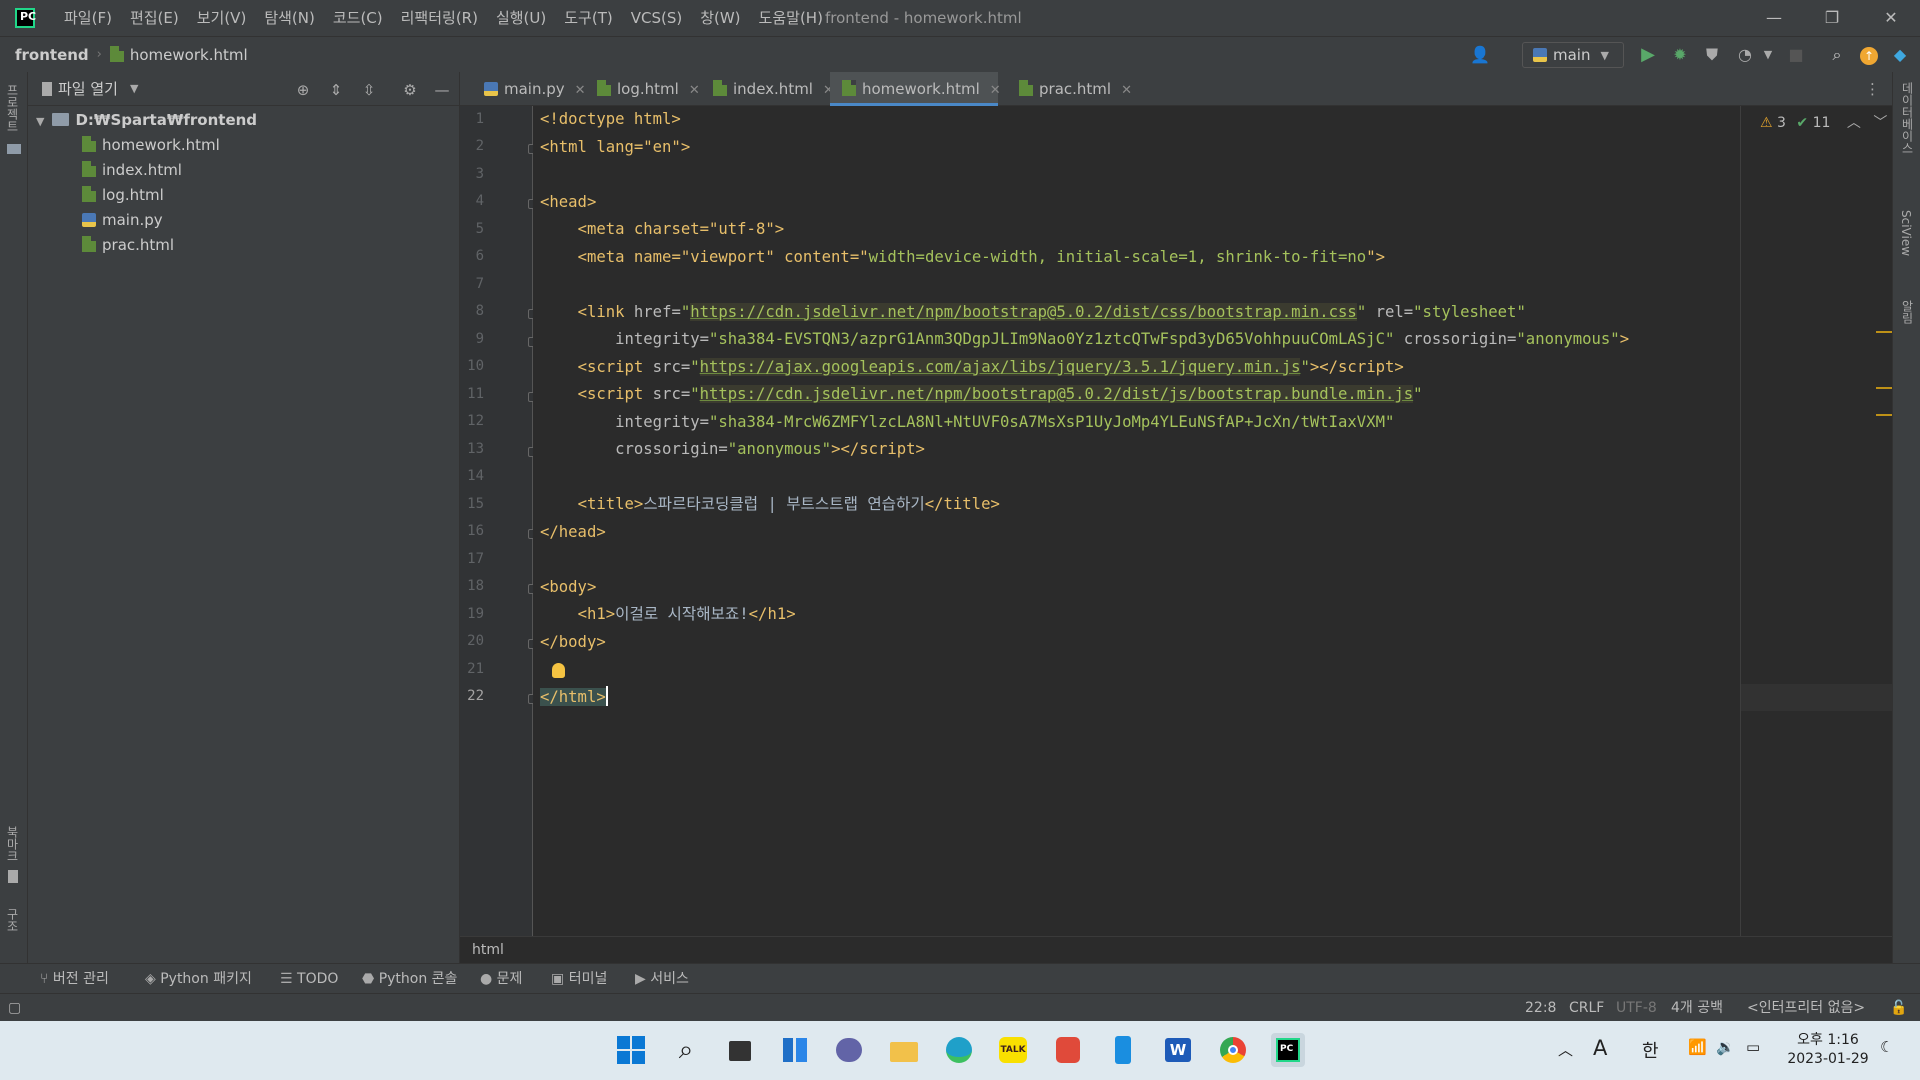 The image size is (1920, 1080). Describe the element at coordinates (740, 1050) in the screenshot. I see `task-view-icon` at that location.